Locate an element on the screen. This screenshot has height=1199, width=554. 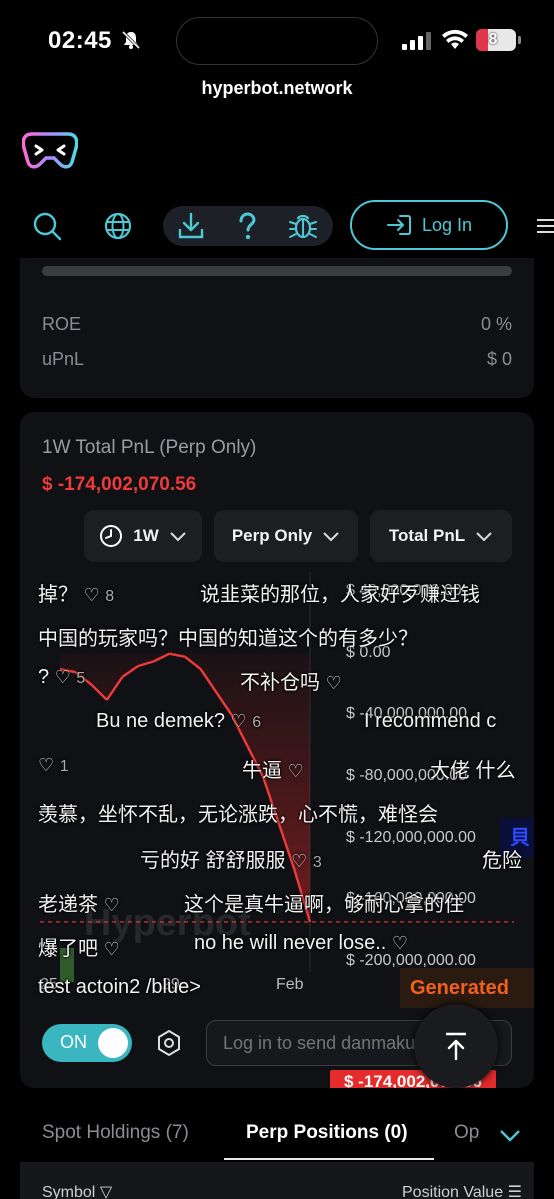
danmaku-item: Bu ne demek? ♡ 6 is located at coordinates (178, 721).